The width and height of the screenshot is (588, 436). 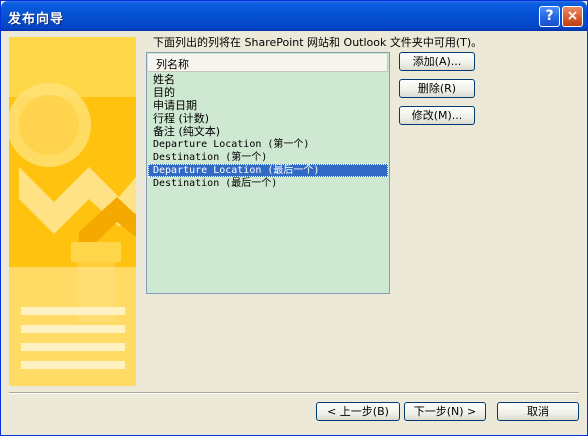 I want to click on list-item: Destination (第一个), so click(x=268, y=157).